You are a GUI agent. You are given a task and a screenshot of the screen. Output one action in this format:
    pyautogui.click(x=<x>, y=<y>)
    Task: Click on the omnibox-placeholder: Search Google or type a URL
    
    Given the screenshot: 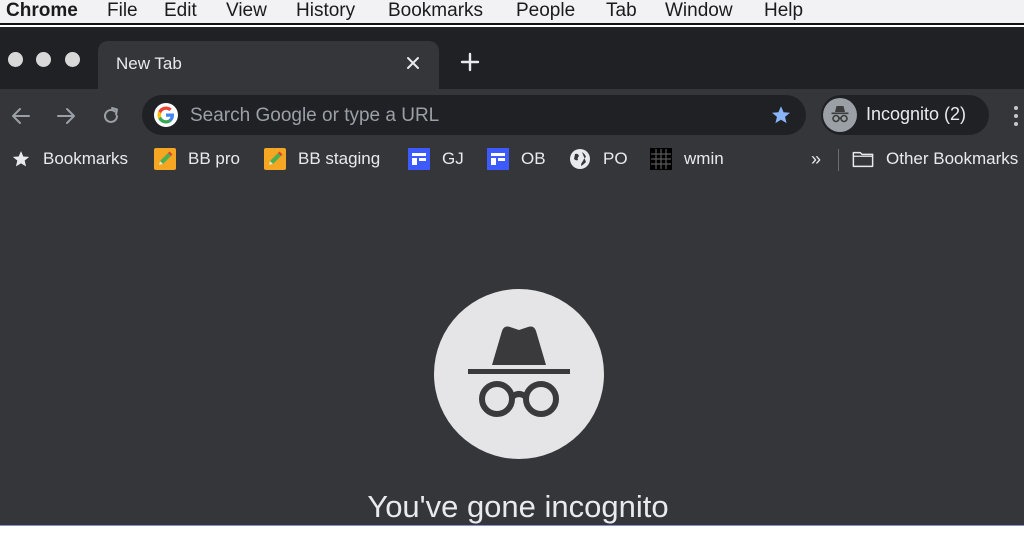 What is the action you would take?
    pyautogui.click(x=315, y=115)
    